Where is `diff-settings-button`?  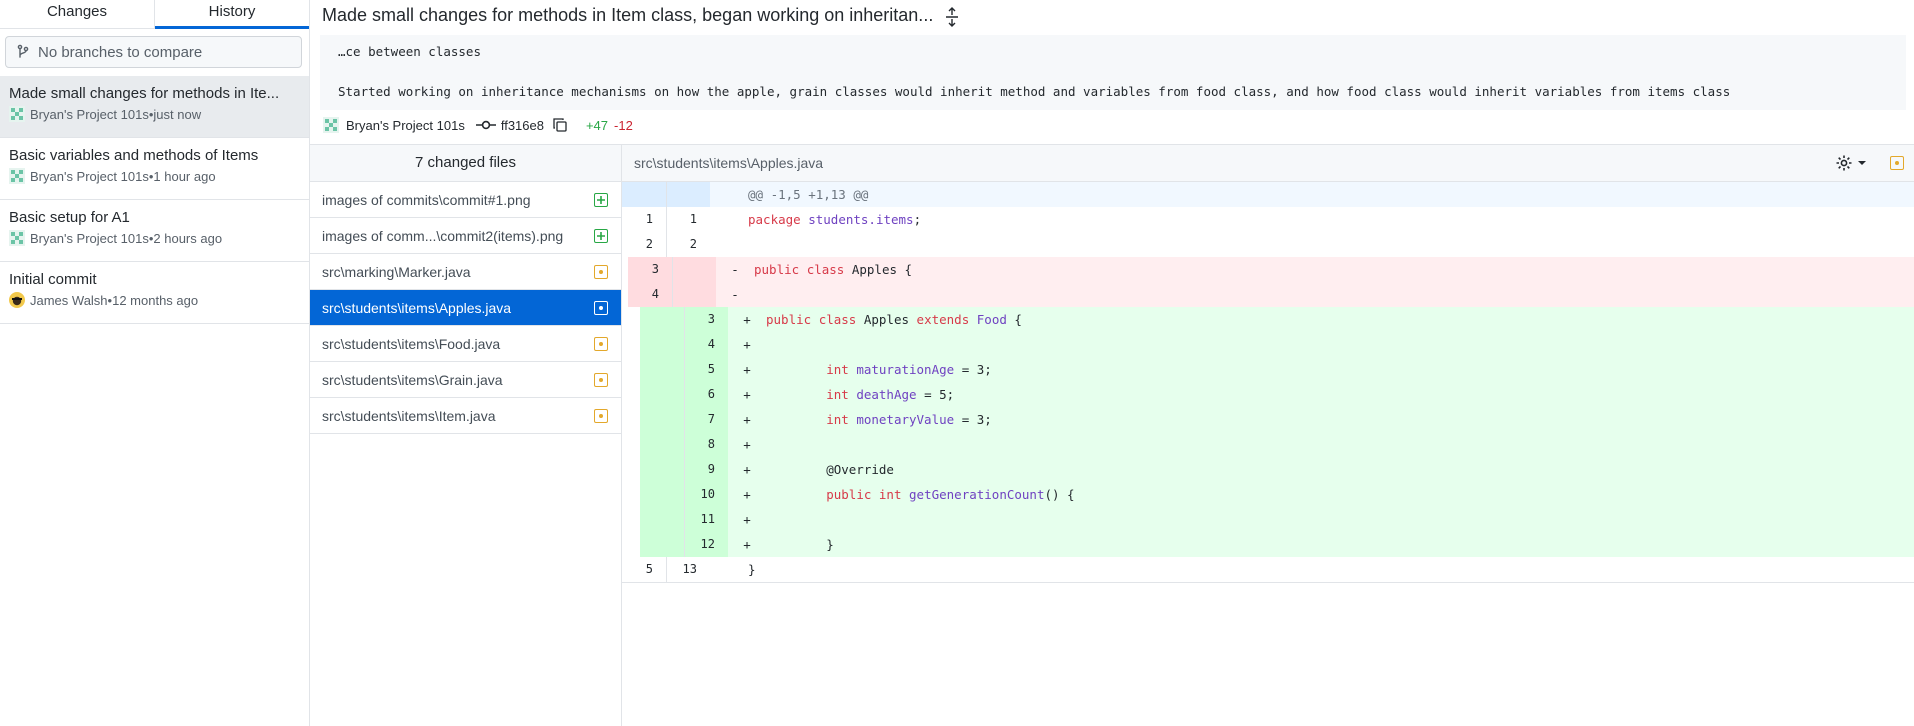 diff-settings-button is located at coordinates (1851, 163).